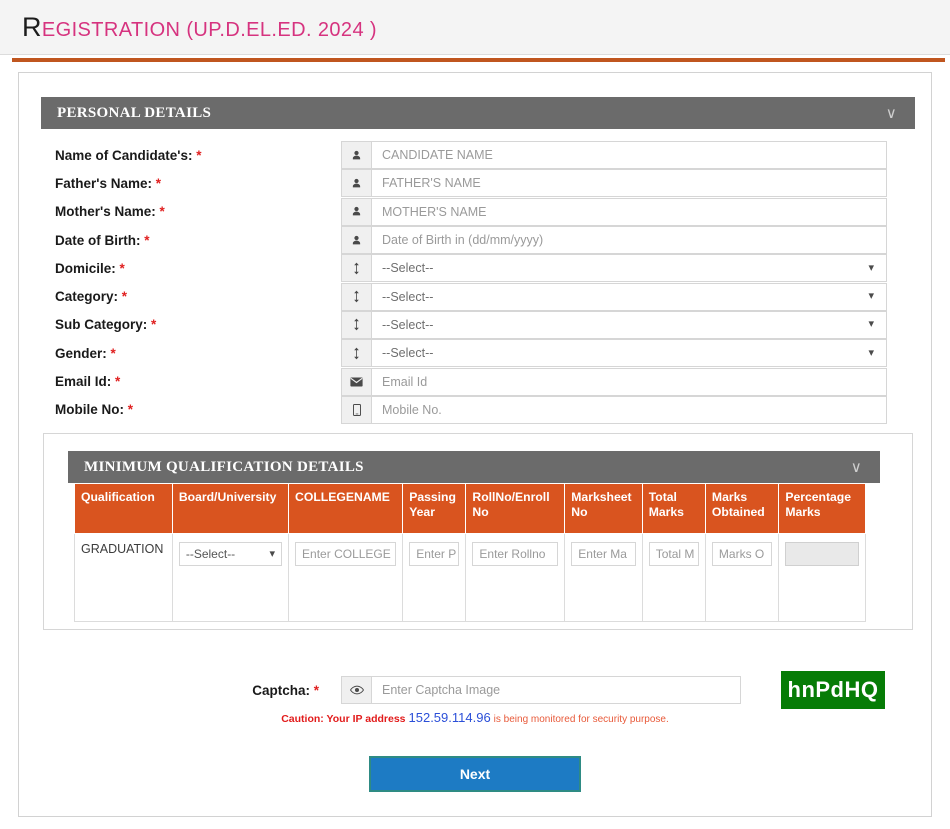  What do you see at coordinates (629, 381) in the screenshot?
I see `input-email: Email Id` at bounding box center [629, 381].